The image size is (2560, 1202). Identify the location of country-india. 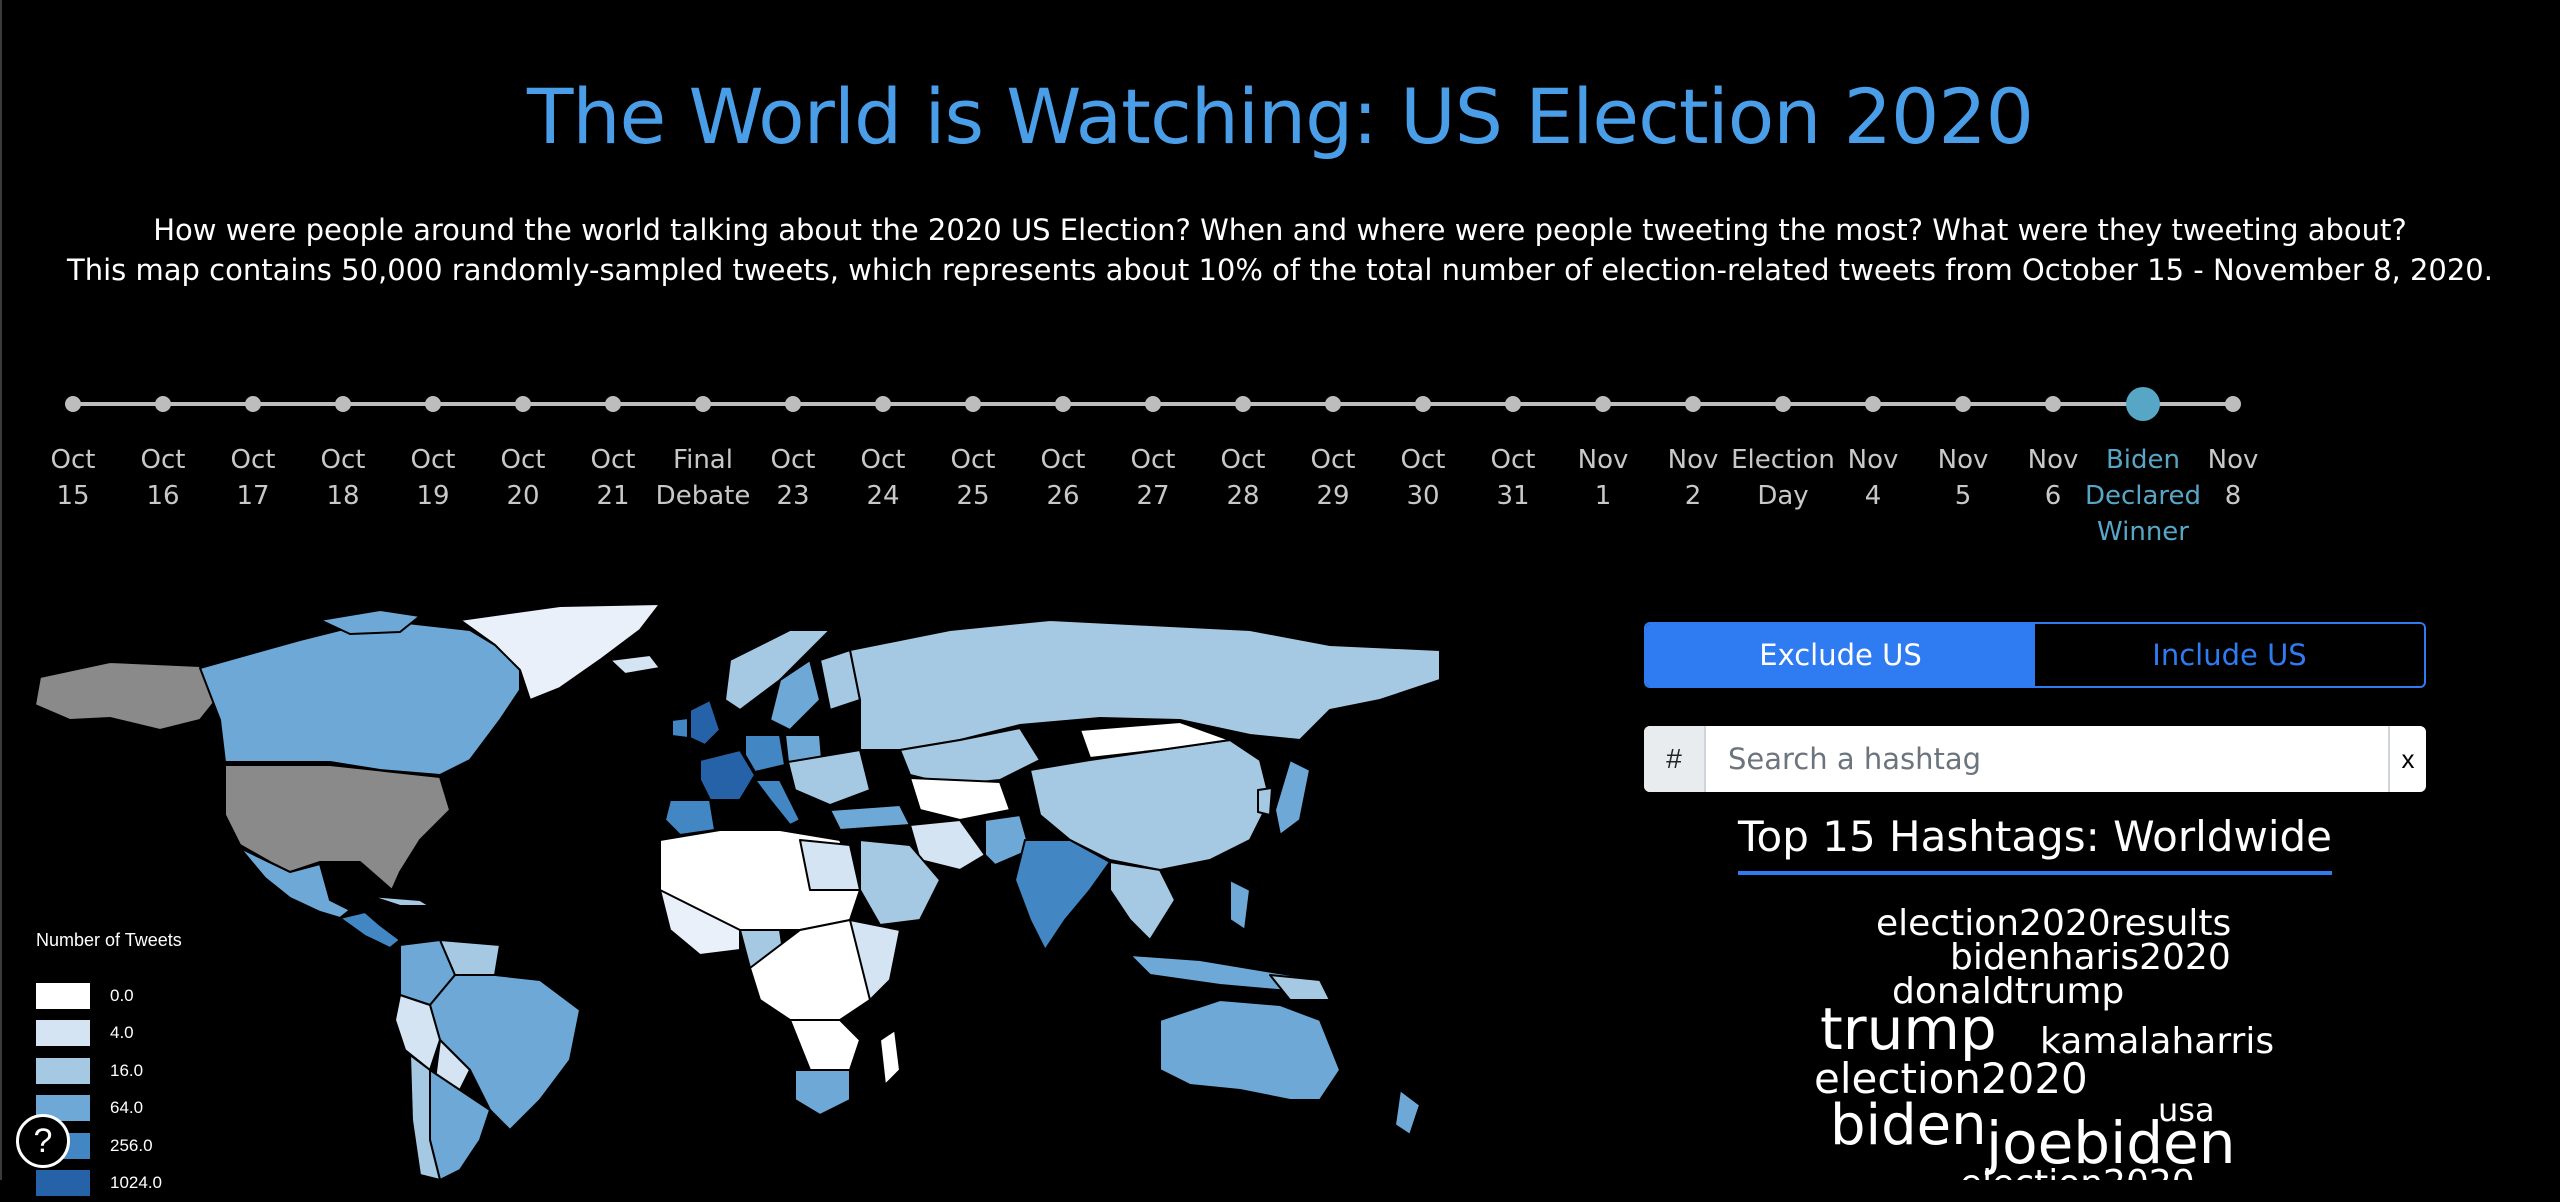
(1062, 895).